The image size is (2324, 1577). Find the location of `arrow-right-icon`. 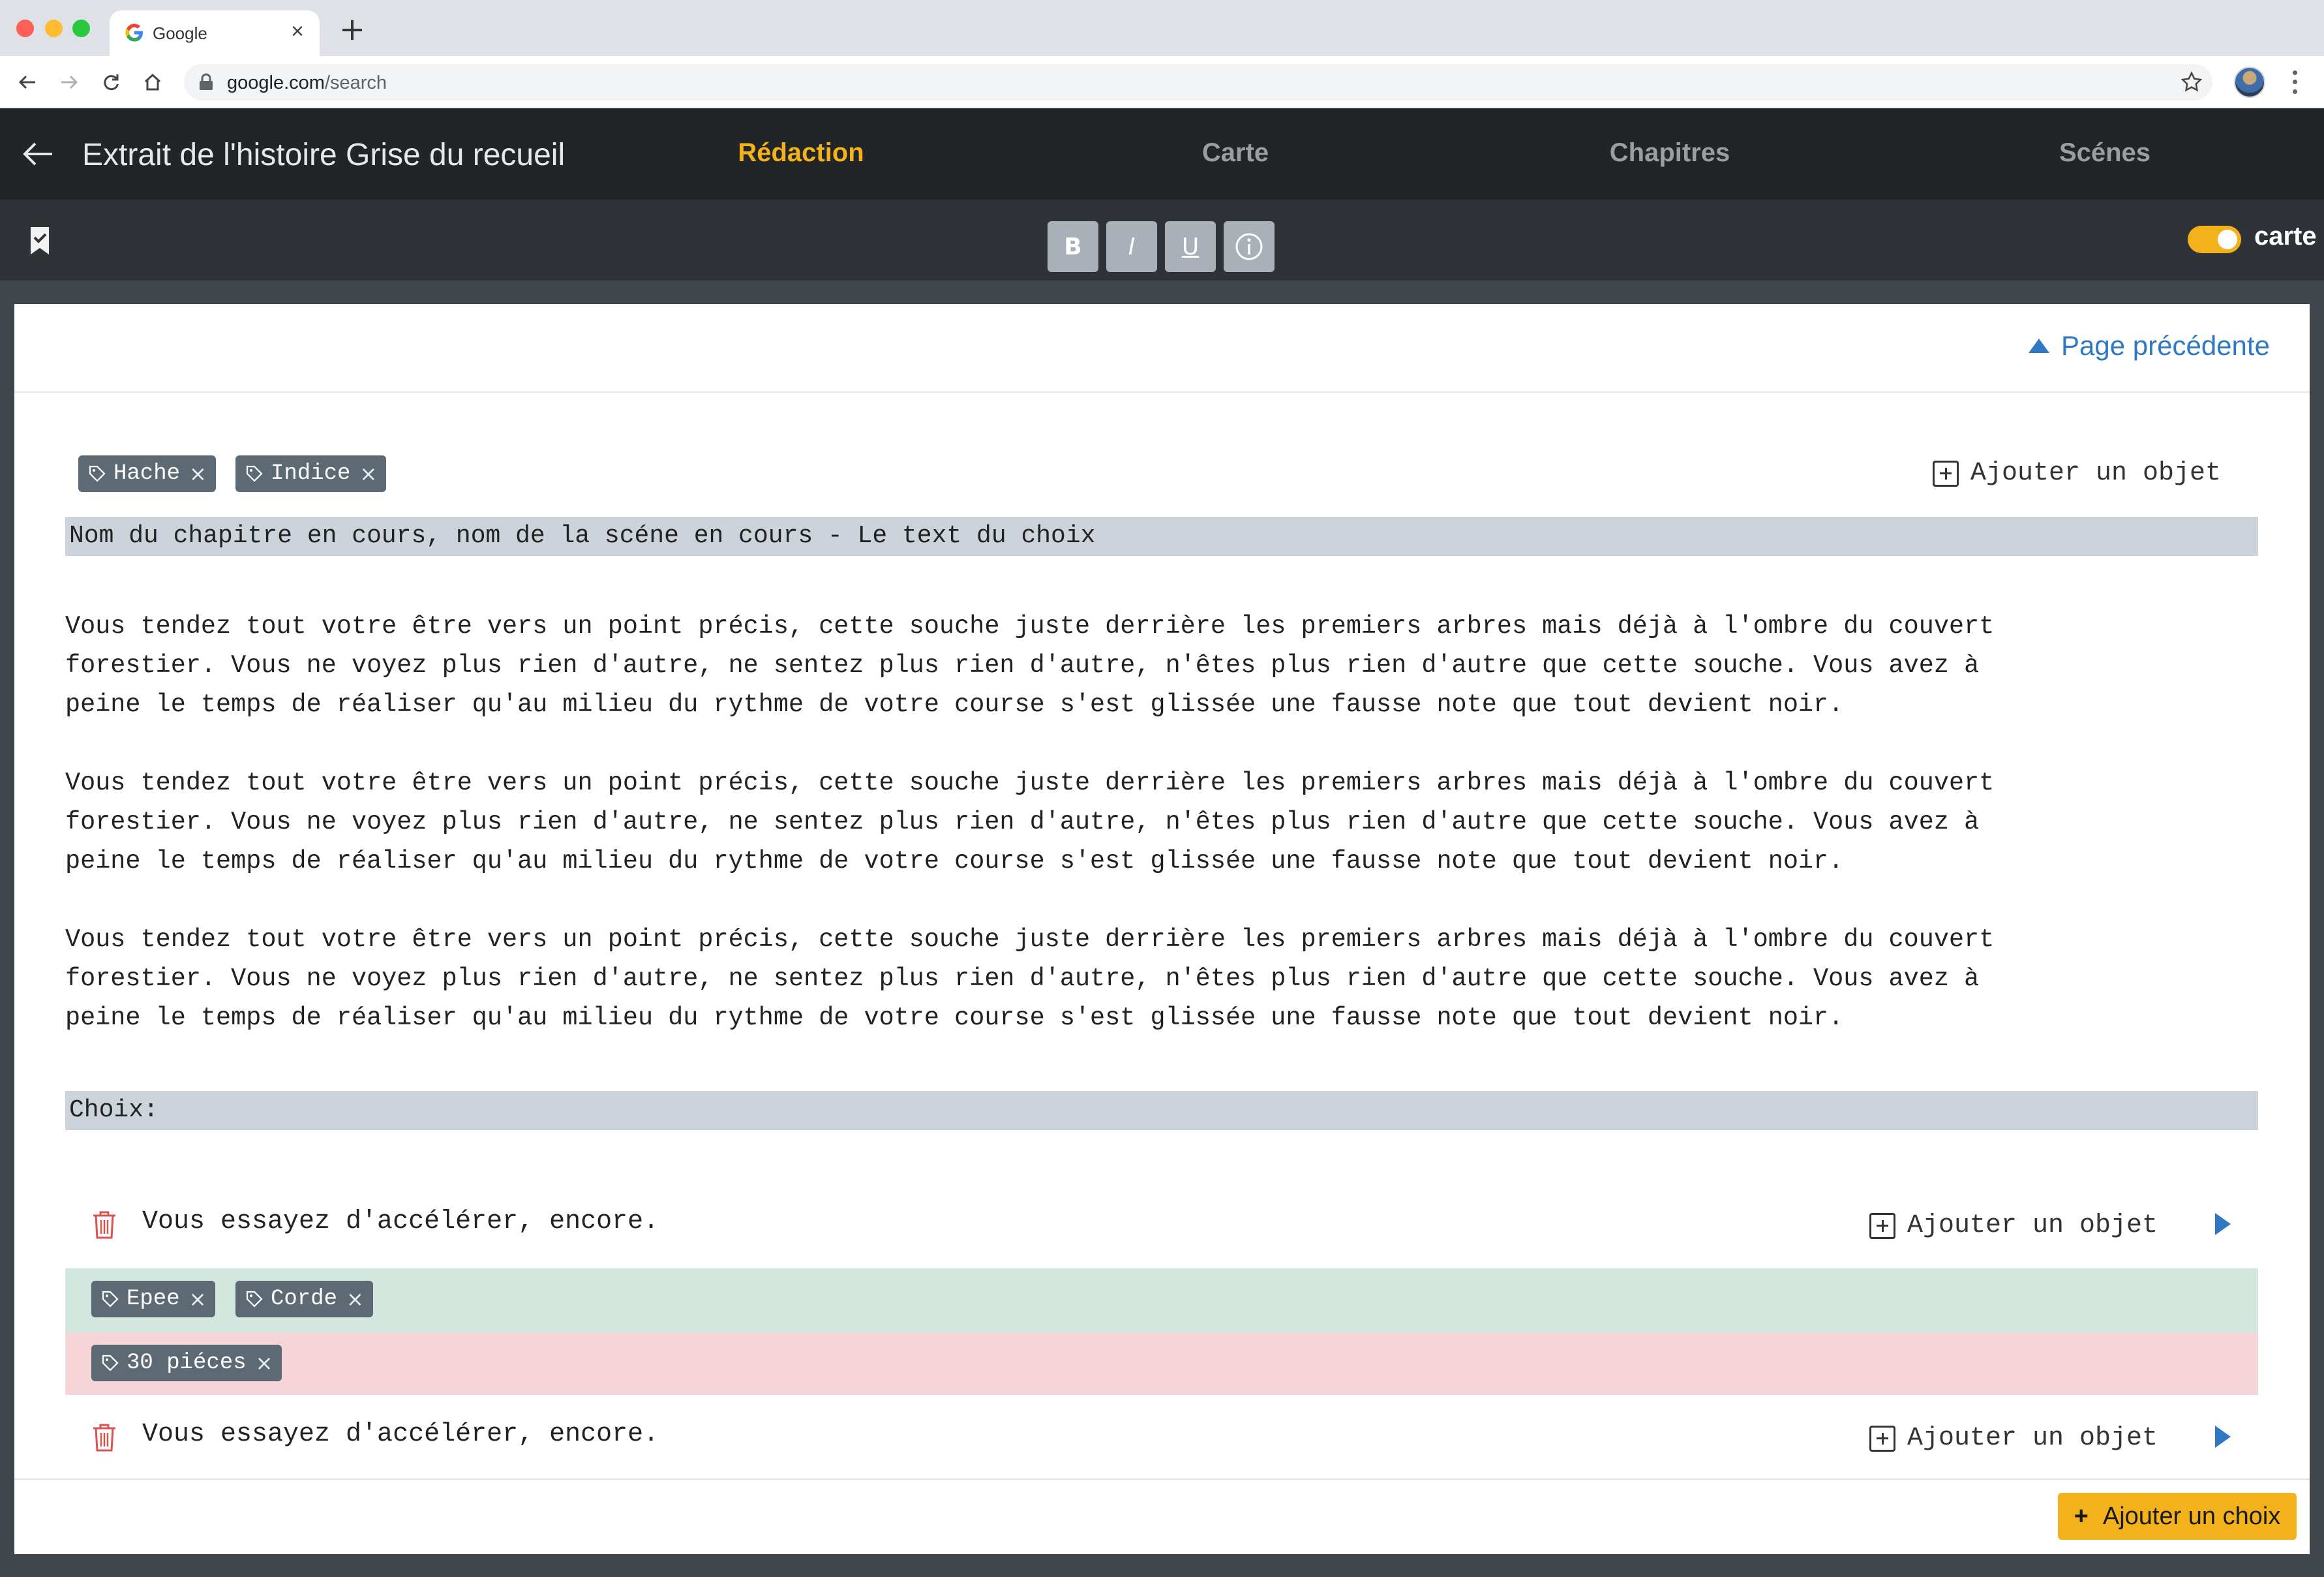

arrow-right-icon is located at coordinates (69, 82).